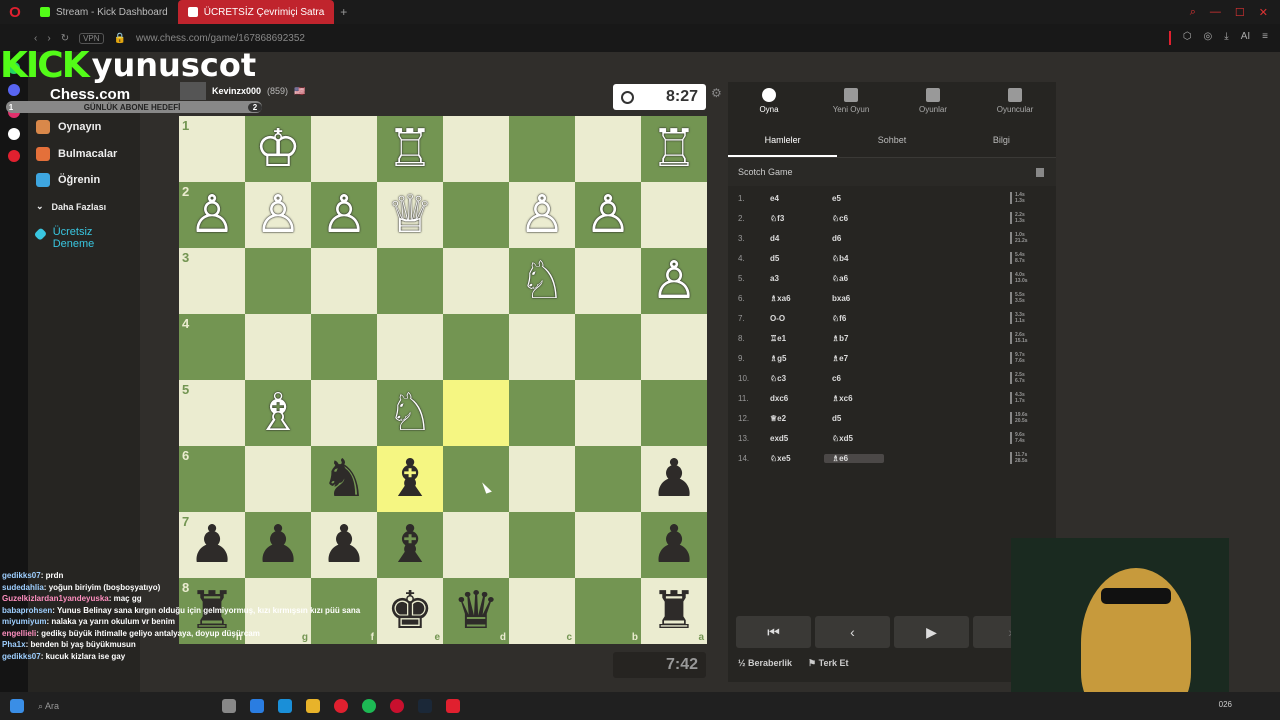  I want to click on board-square: ♘, so click(410, 413).